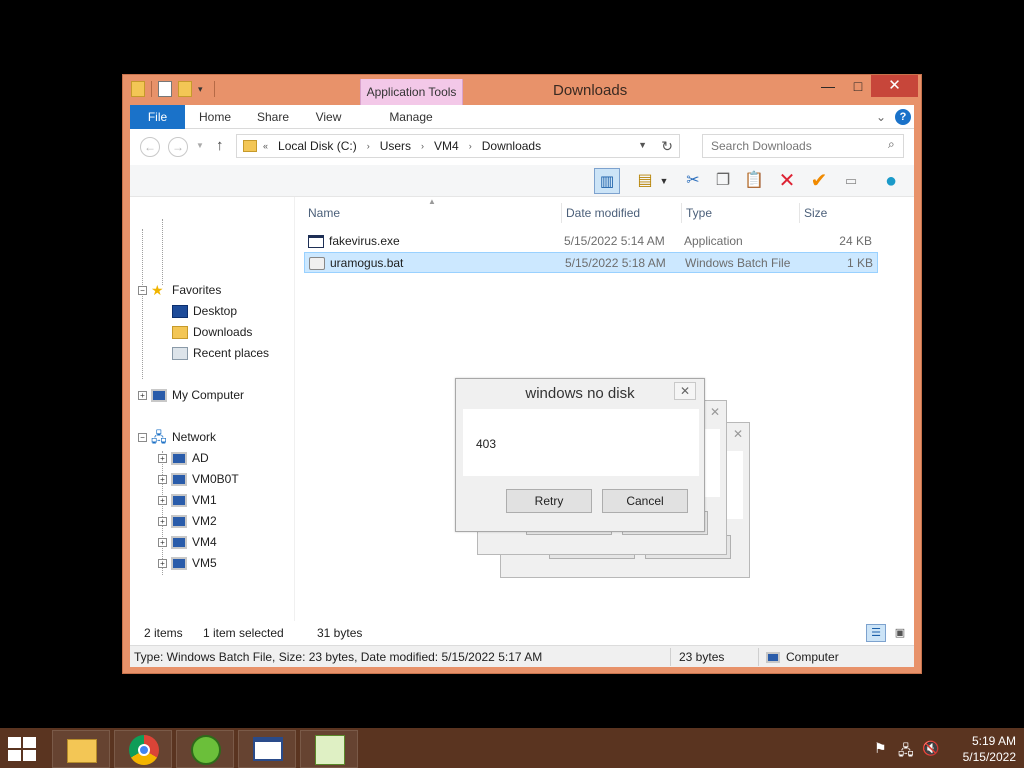 Image resolution: width=1024 pixels, height=768 pixels. What do you see at coordinates (165, 89) in the screenshot?
I see `properties-icon` at bounding box center [165, 89].